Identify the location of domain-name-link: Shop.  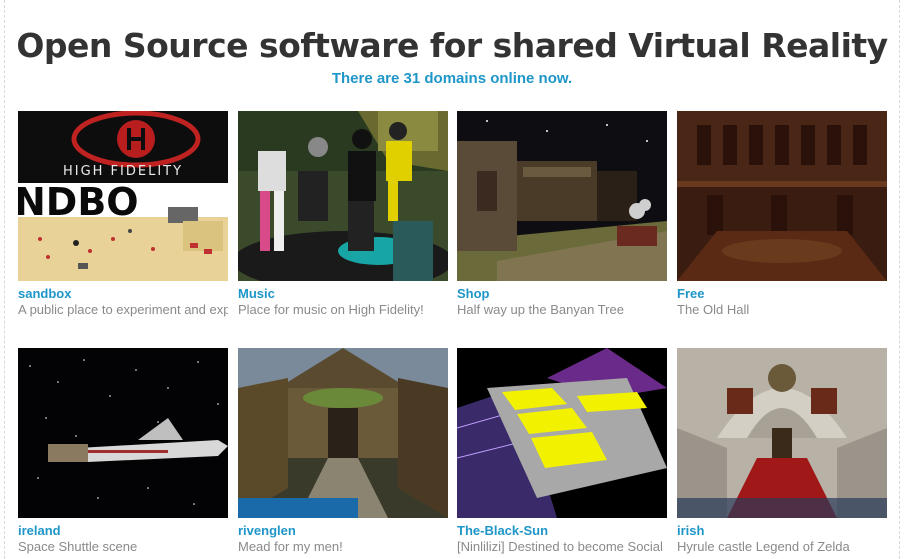
(473, 293).